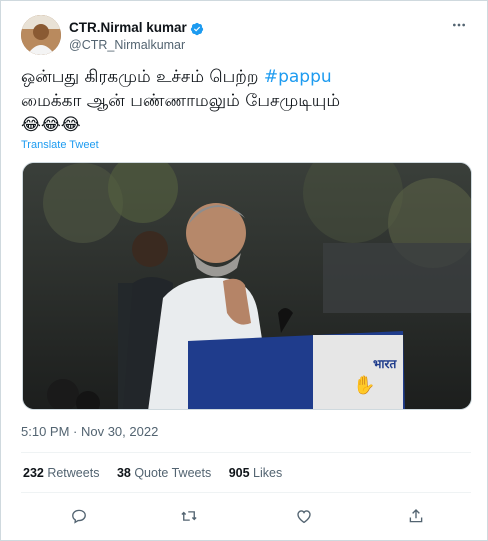  What do you see at coordinates (171, 473) in the screenshot?
I see `quotes-label: Quote Tweets` at bounding box center [171, 473].